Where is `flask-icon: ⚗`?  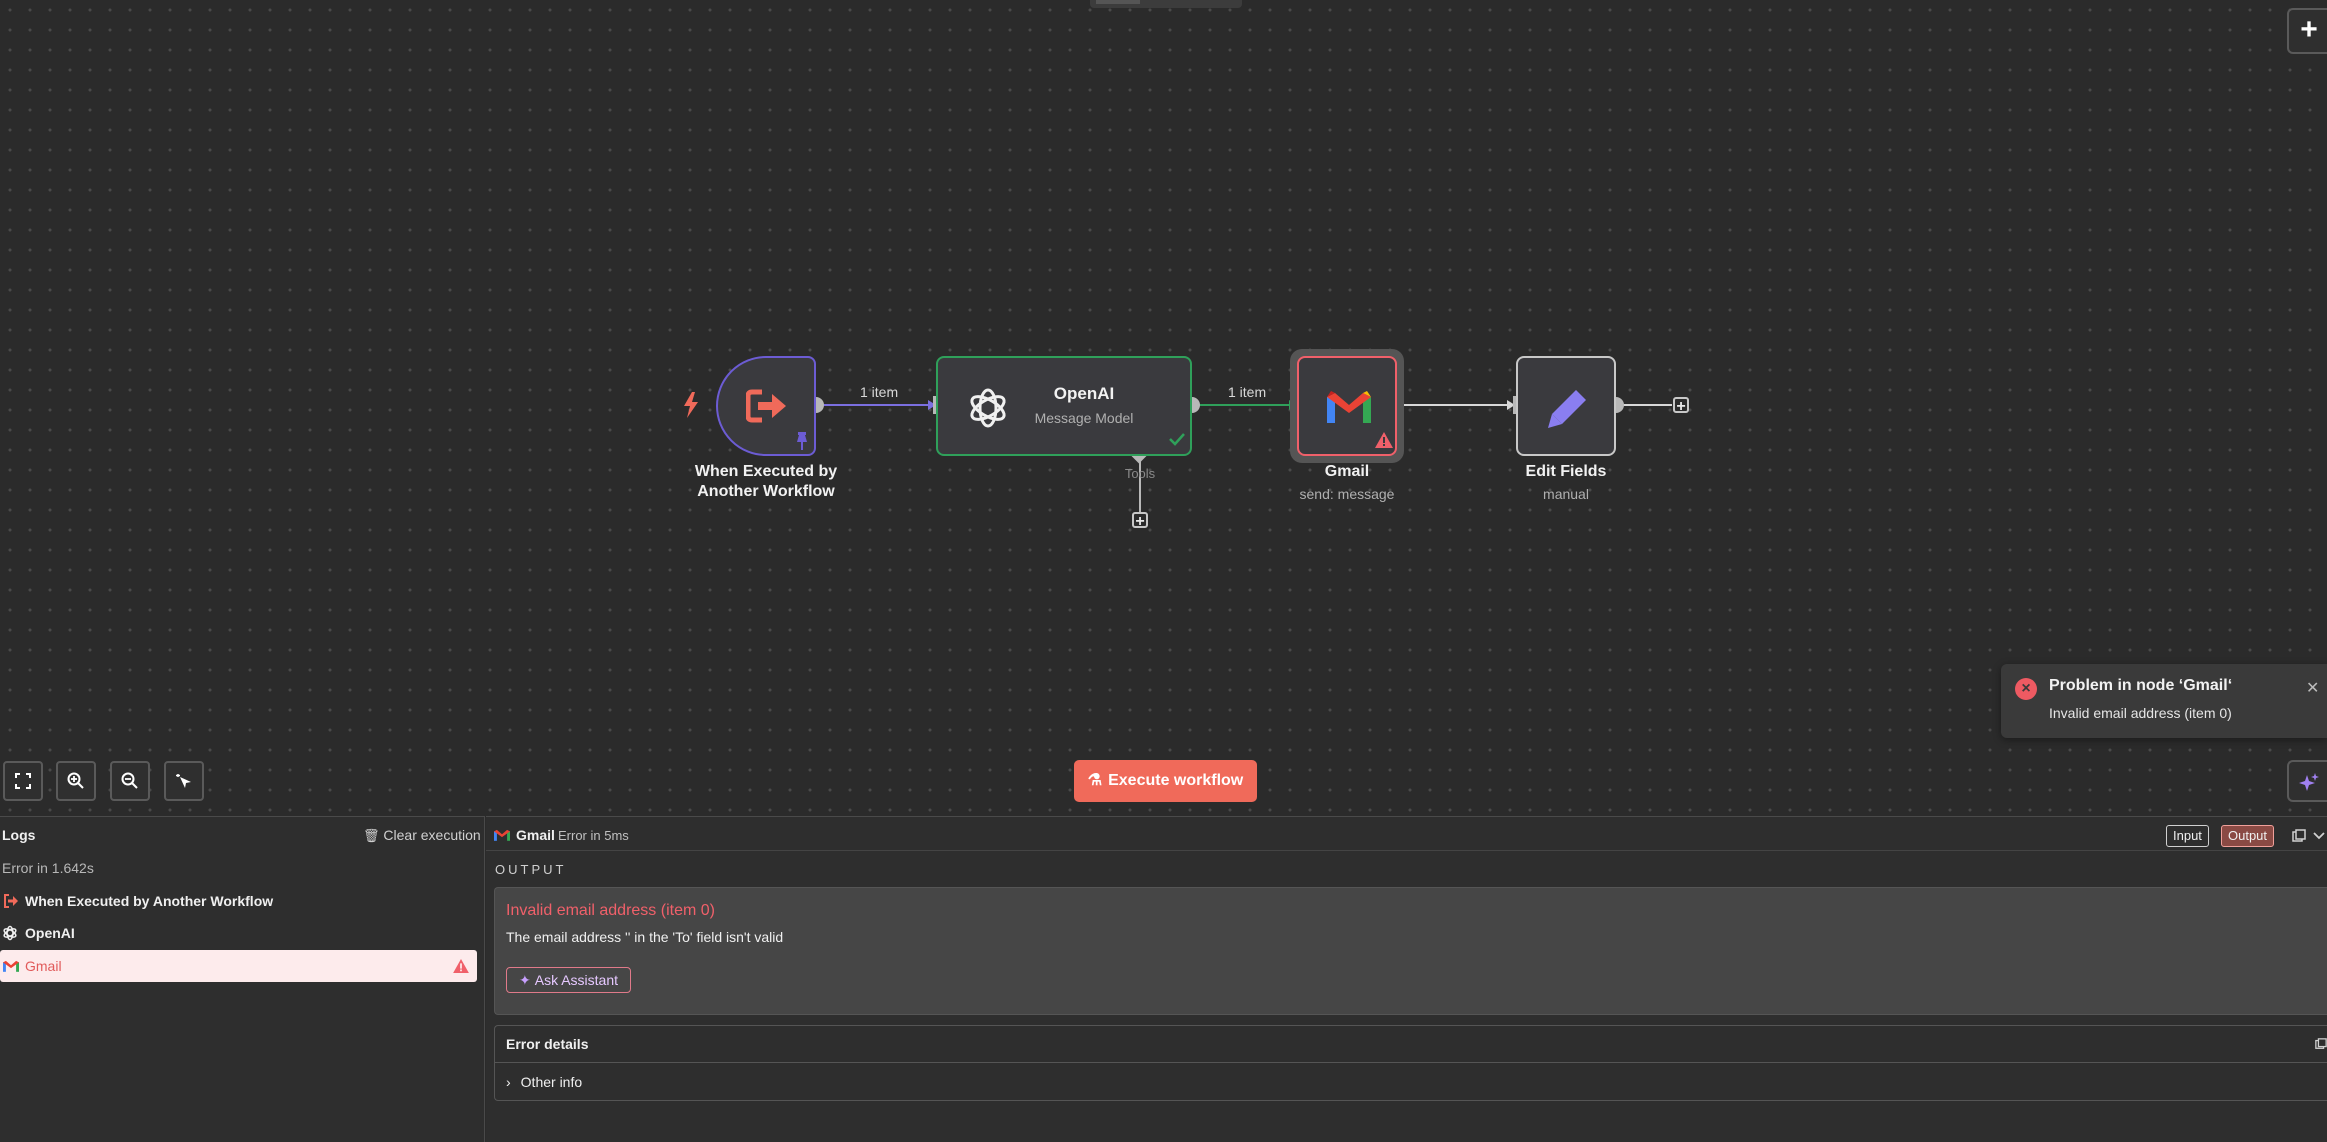
flask-icon: ⚗ is located at coordinates (1095, 780).